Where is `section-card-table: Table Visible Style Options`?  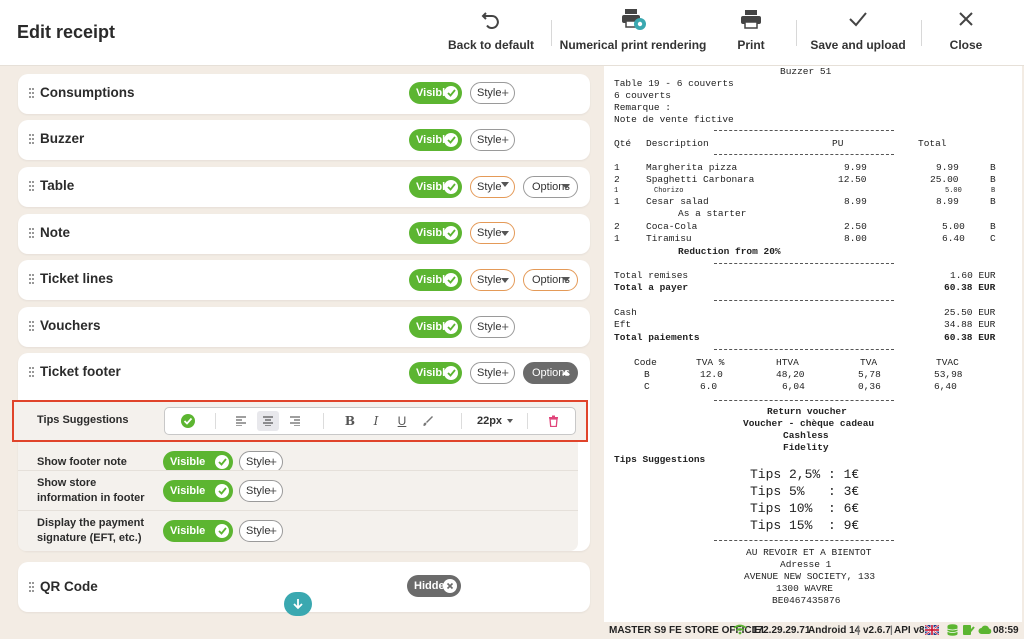 section-card-table: Table Visible Style Options is located at coordinates (304, 187).